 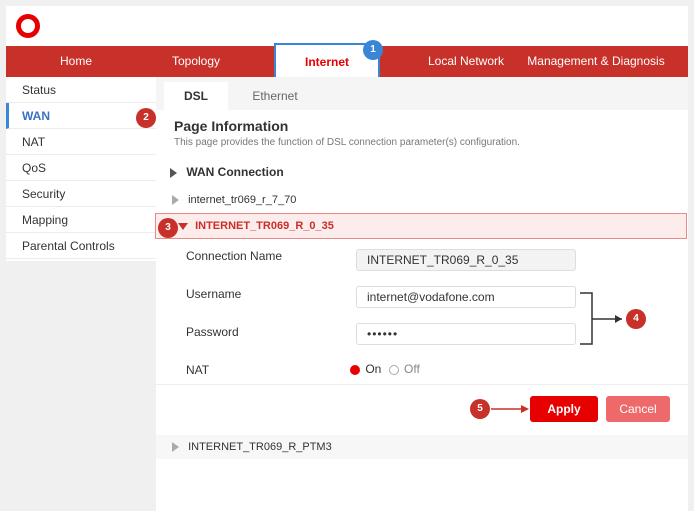 What do you see at coordinates (81, 142) in the screenshot?
I see `sidebar-item-nat: NAT` at bounding box center [81, 142].